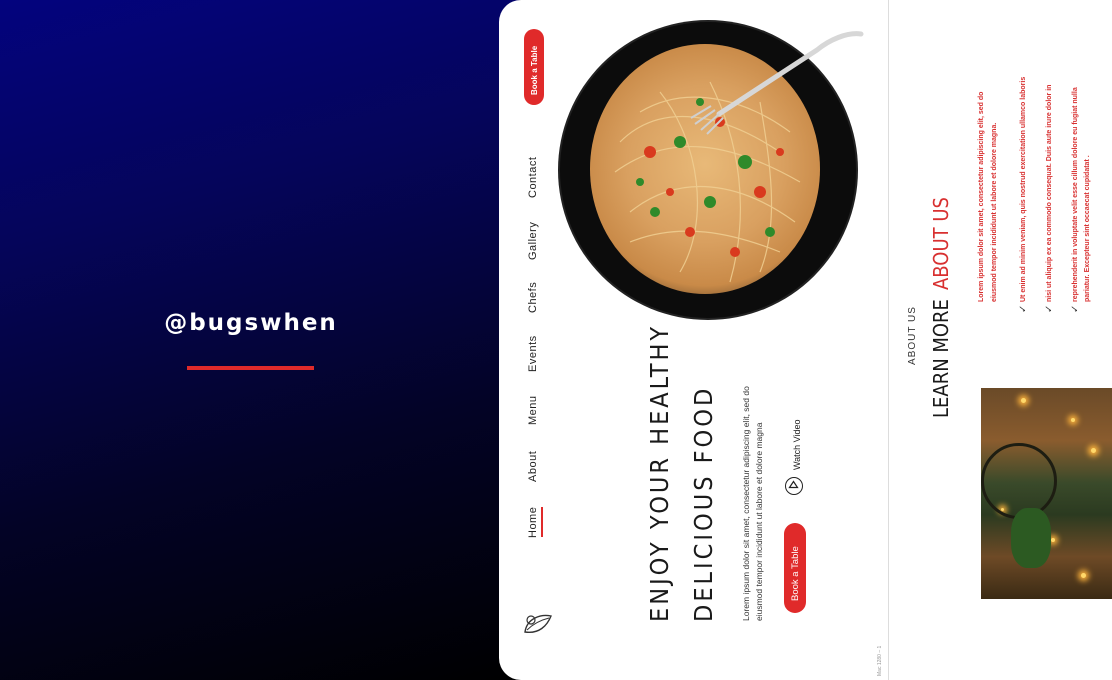 The image size is (1112, 680). I want to click on headline-line-2: DELICIOUS FOOD, so click(703, 503).